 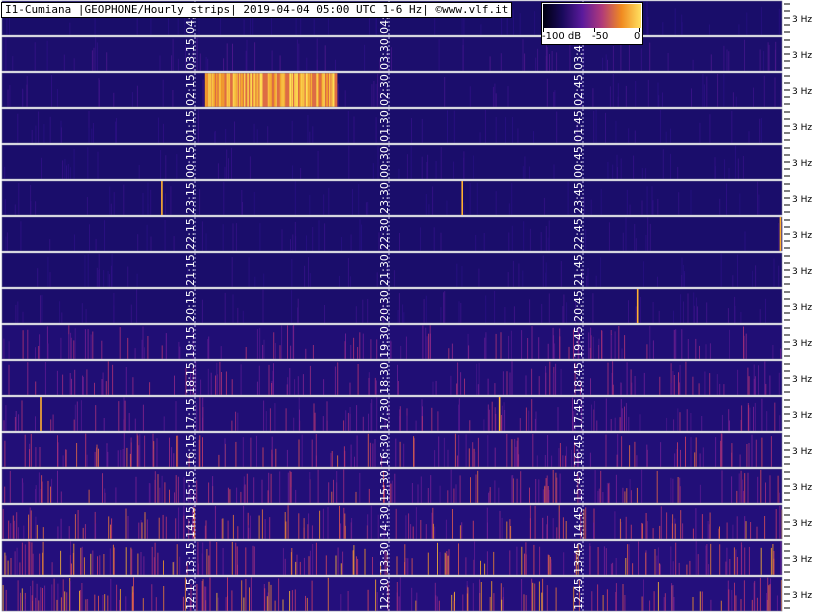 I want to click on time-label: 18:30, so click(x=384, y=378).